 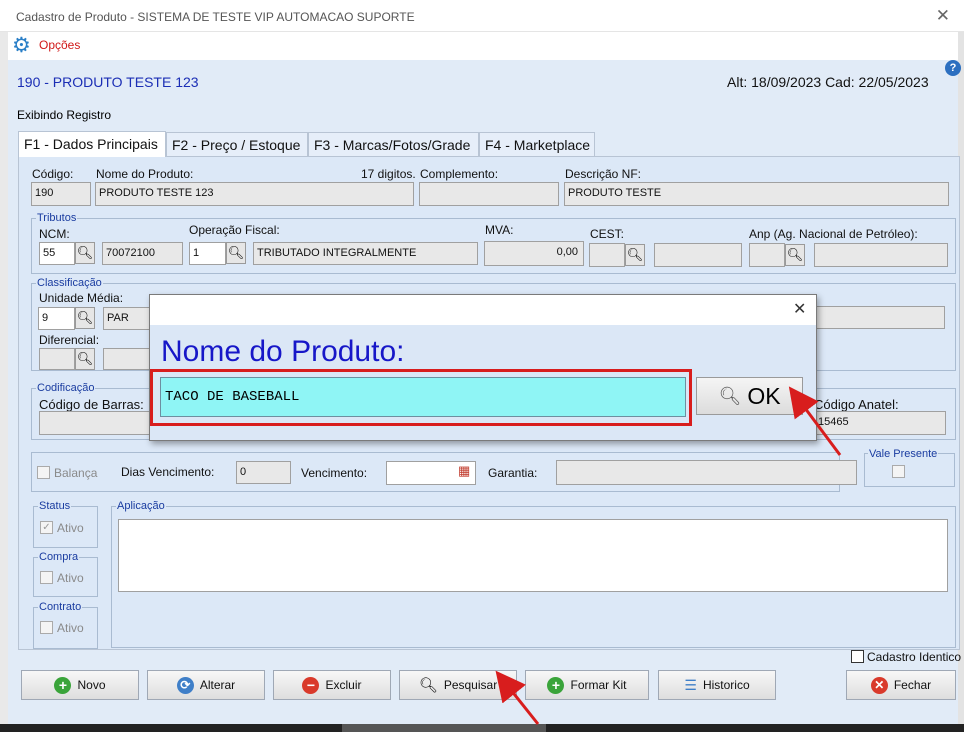 I want to click on fechar-button-label: Fechar, so click(x=912, y=685).